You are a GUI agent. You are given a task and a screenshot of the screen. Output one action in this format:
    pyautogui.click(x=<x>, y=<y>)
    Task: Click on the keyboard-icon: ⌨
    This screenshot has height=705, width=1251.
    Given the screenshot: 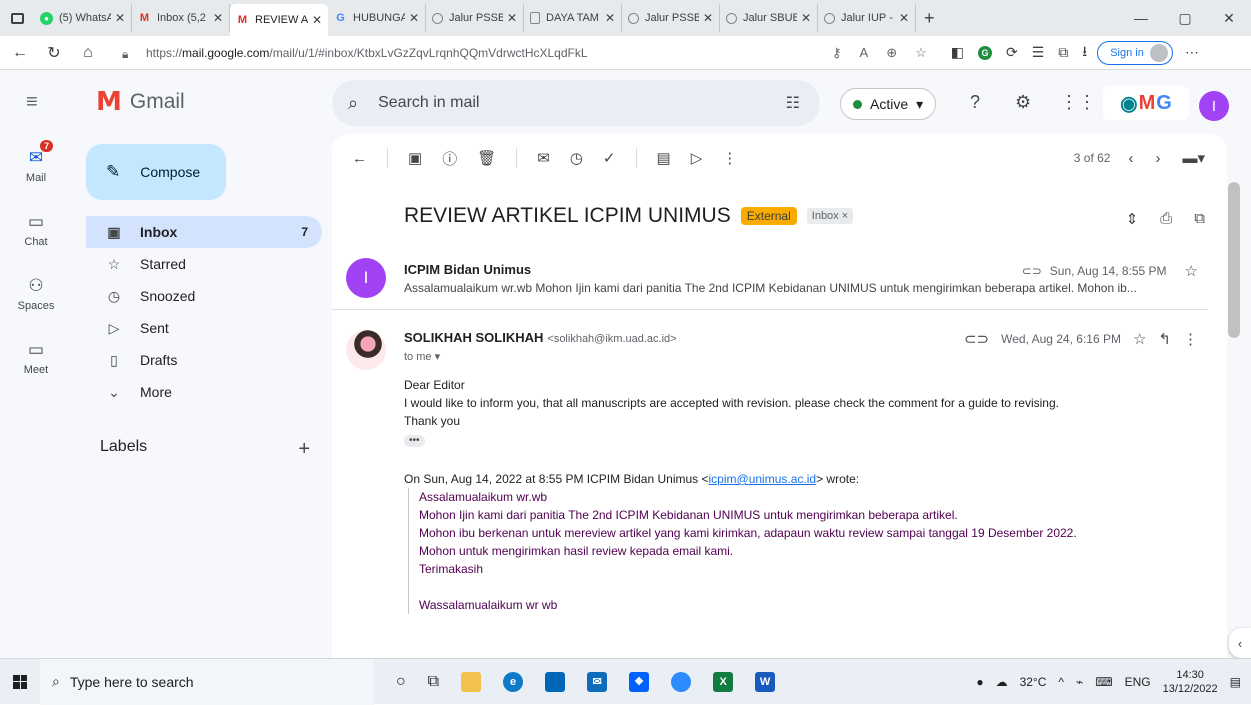 What is the action you would take?
    pyautogui.click(x=1103, y=682)
    